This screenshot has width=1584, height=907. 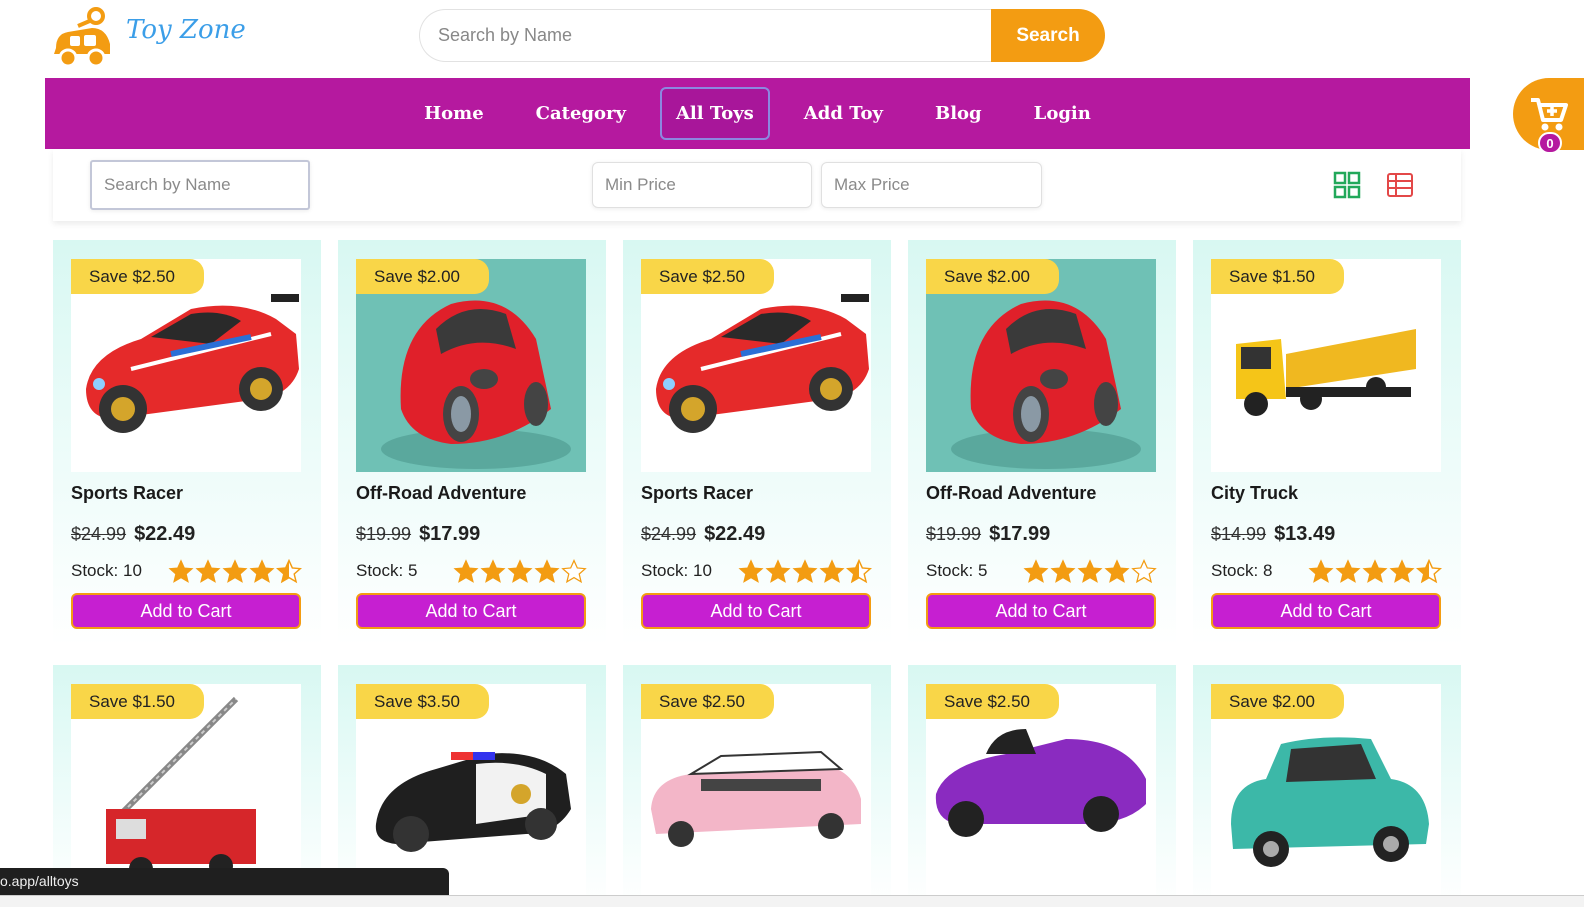 I want to click on search-button: Search, so click(x=1048, y=35).